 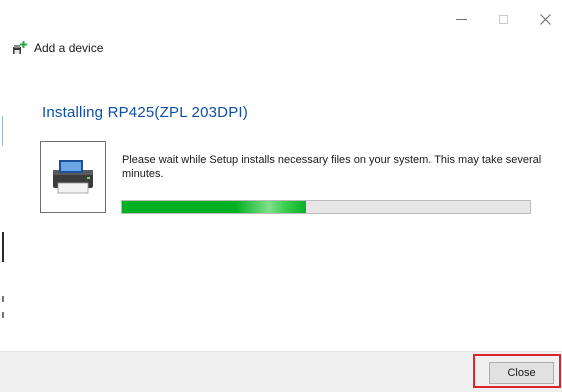 I want to click on title-bar: Add a device, so click(x=57, y=48).